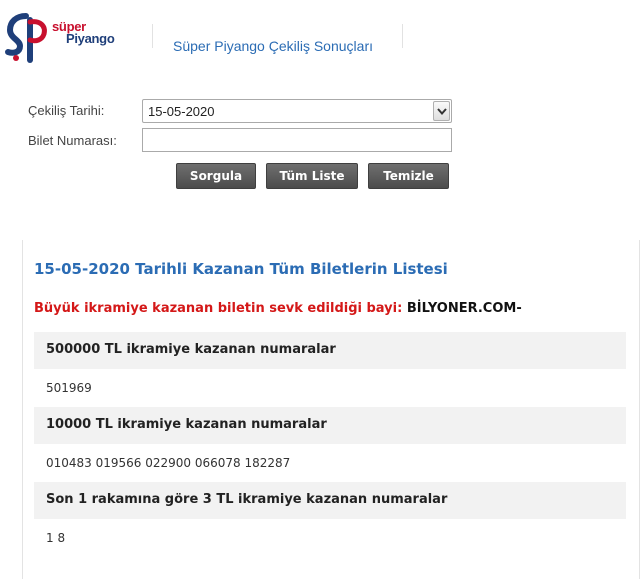  I want to click on header-divider-left, so click(152, 36).